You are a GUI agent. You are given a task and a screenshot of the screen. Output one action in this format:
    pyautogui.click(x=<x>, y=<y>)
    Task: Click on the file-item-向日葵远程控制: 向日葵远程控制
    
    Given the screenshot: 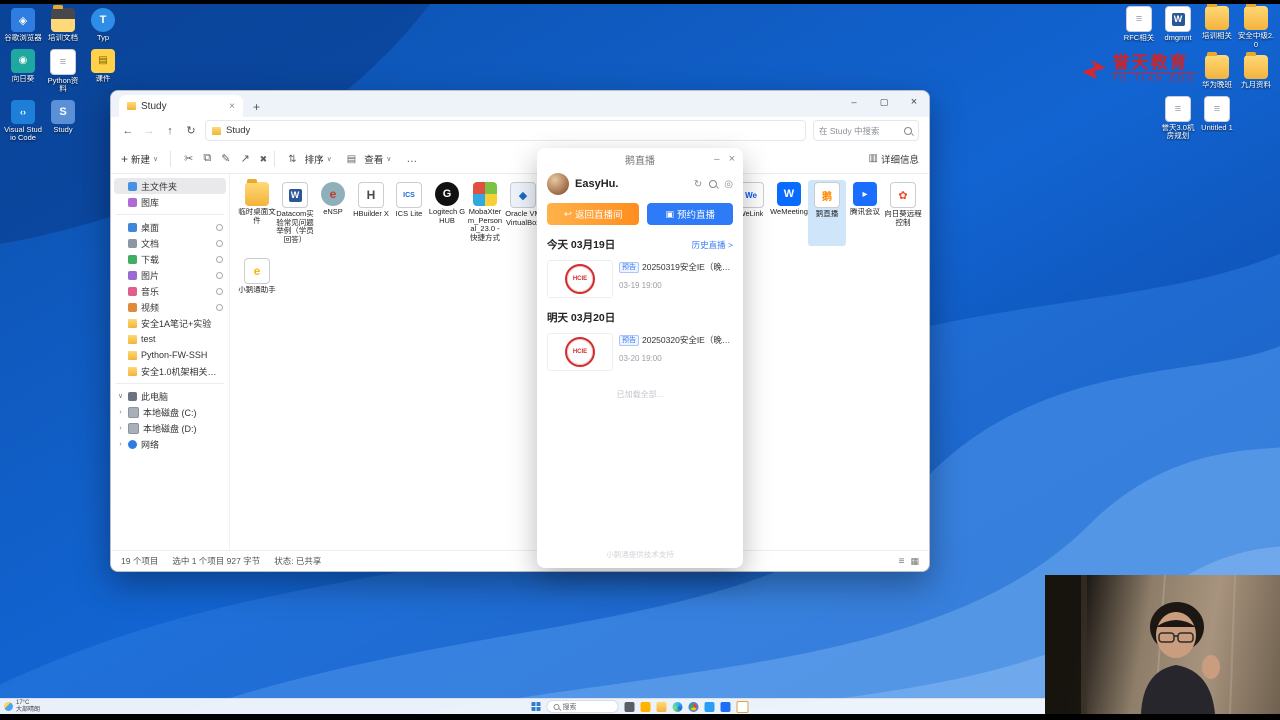 What is the action you would take?
    pyautogui.click(x=903, y=213)
    